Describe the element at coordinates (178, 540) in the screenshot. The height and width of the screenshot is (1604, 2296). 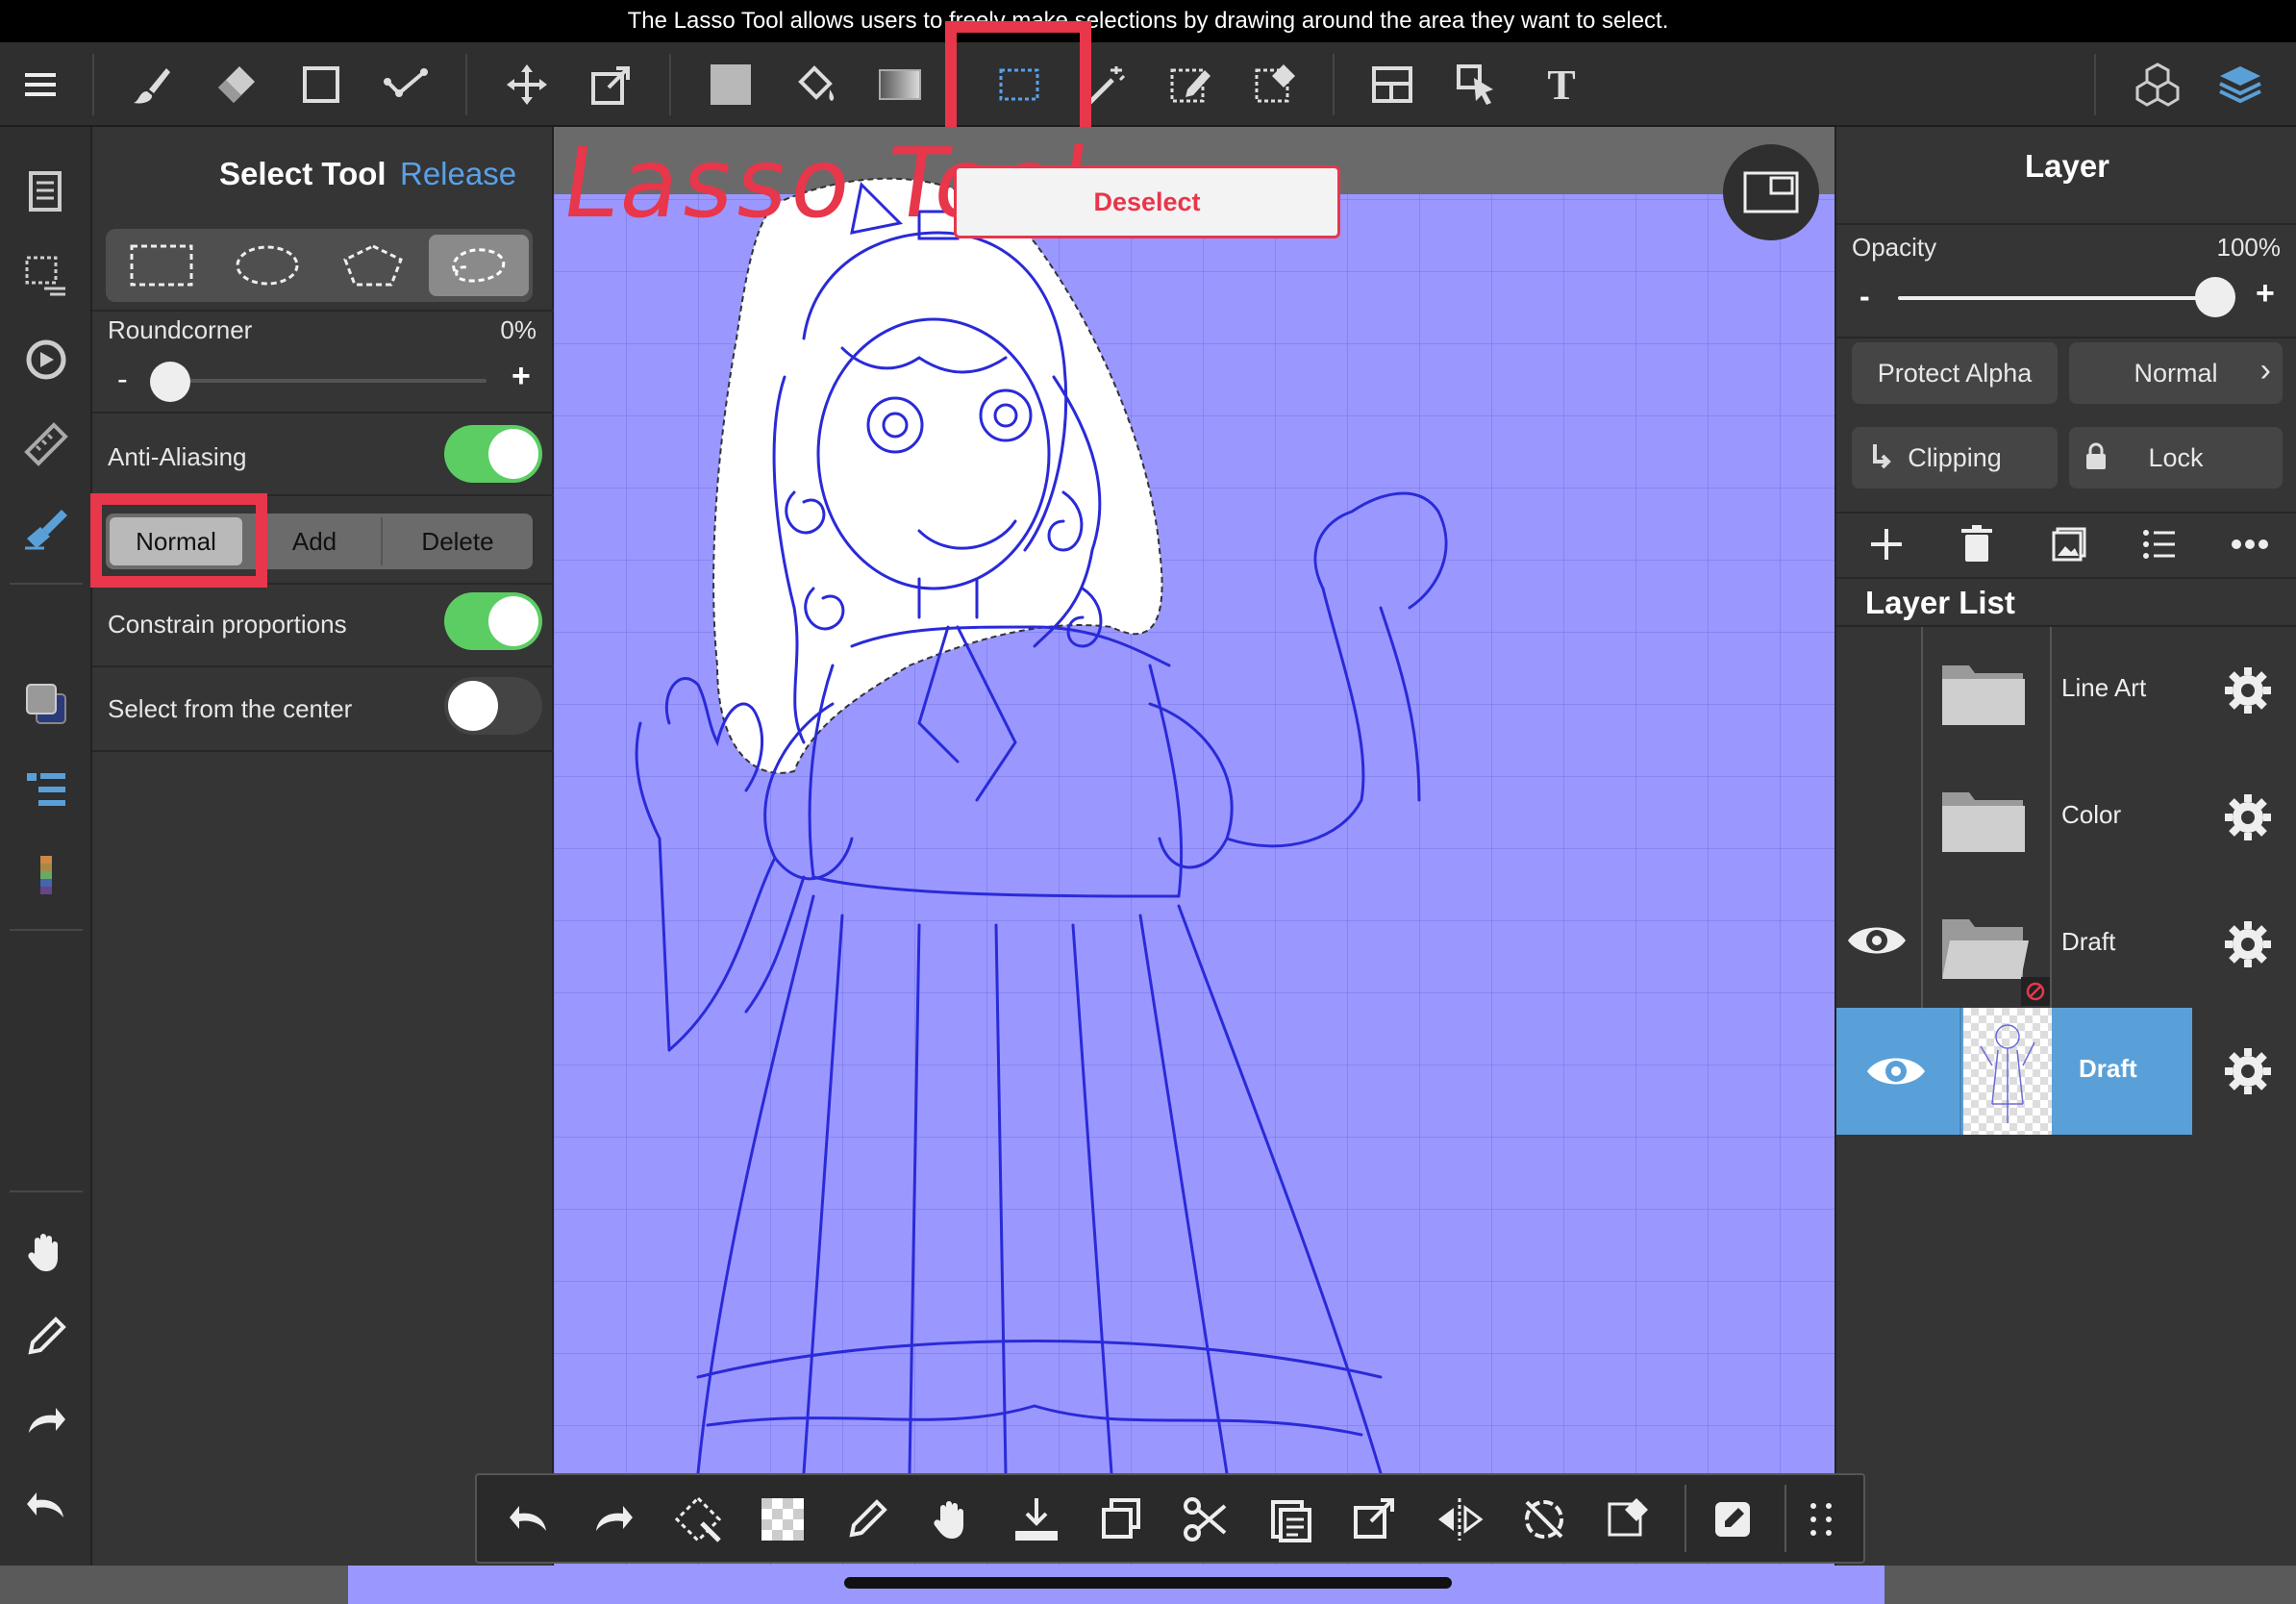
I see `normal-mode-highlight` at that location.